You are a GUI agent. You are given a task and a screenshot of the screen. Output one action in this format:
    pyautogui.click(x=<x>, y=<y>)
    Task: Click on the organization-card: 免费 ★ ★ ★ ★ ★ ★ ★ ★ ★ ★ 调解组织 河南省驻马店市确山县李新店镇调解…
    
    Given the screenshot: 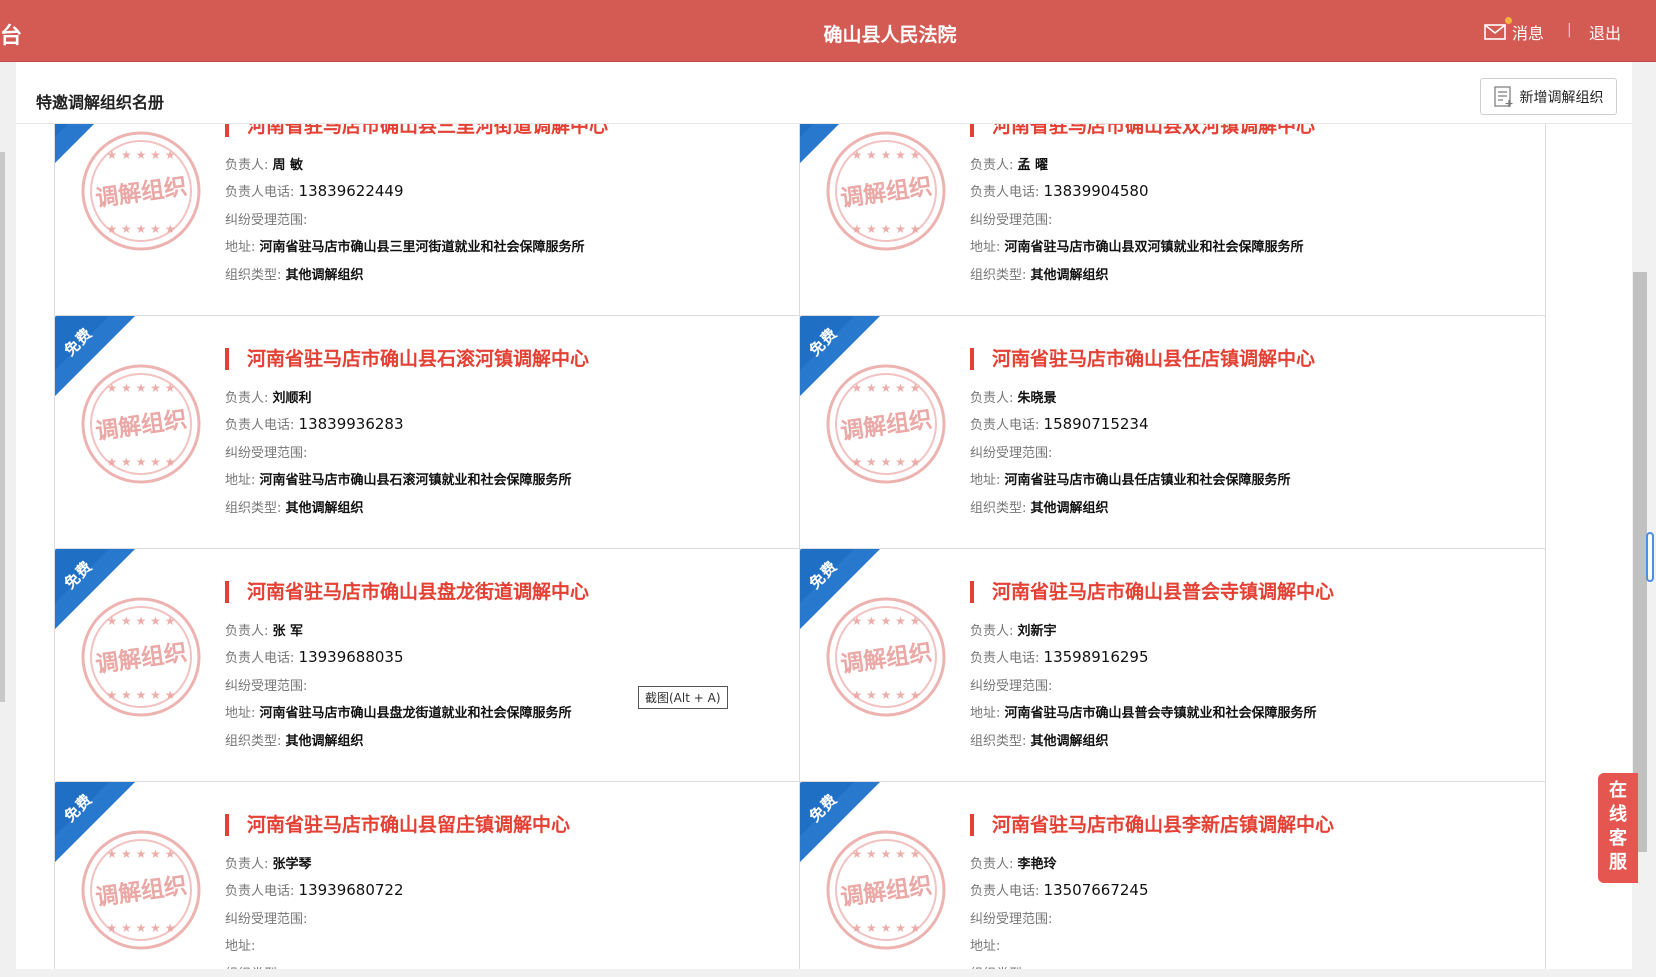 What is the action you would take?
    pyautogui.click(x=1172, y=876)
    